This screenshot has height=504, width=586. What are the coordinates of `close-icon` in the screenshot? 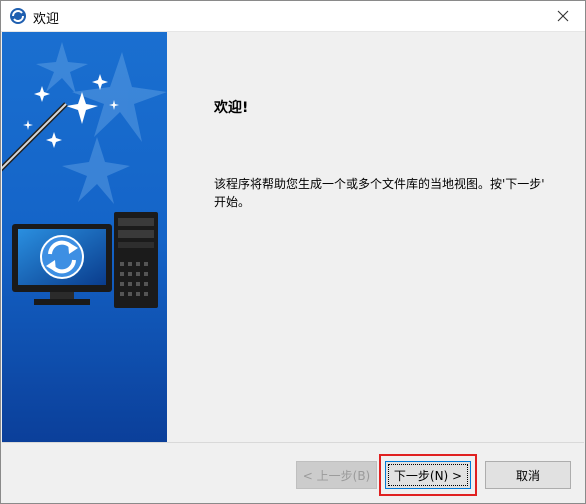 It's located at (563, 16).